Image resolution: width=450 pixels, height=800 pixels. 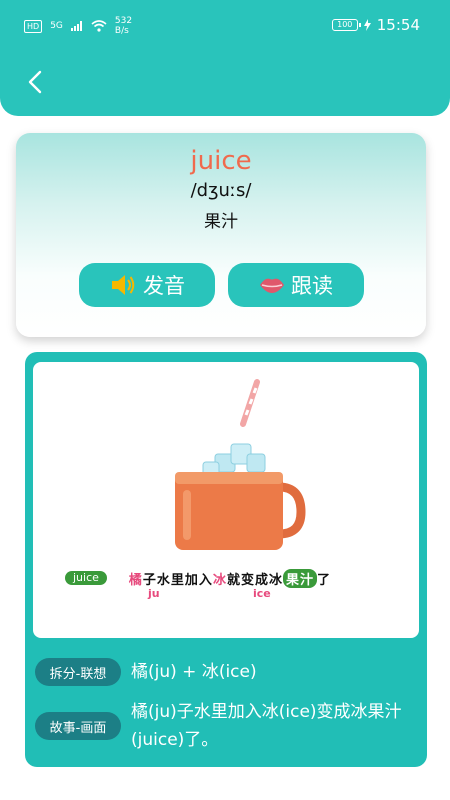 I want to click on highlight-ice: 冰, so click(x=219, y=580).